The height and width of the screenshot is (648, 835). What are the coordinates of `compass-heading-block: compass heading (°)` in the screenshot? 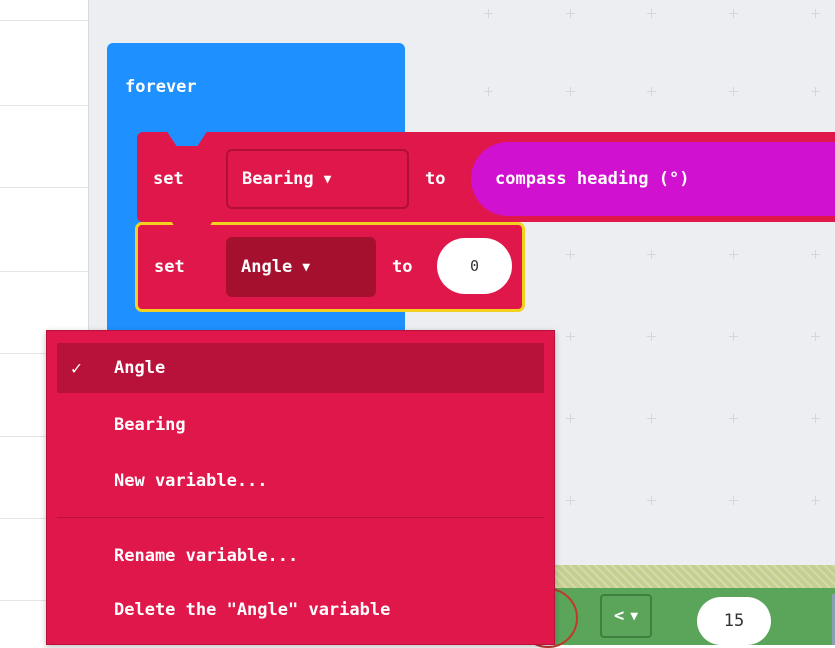 It's located at (653, 179).